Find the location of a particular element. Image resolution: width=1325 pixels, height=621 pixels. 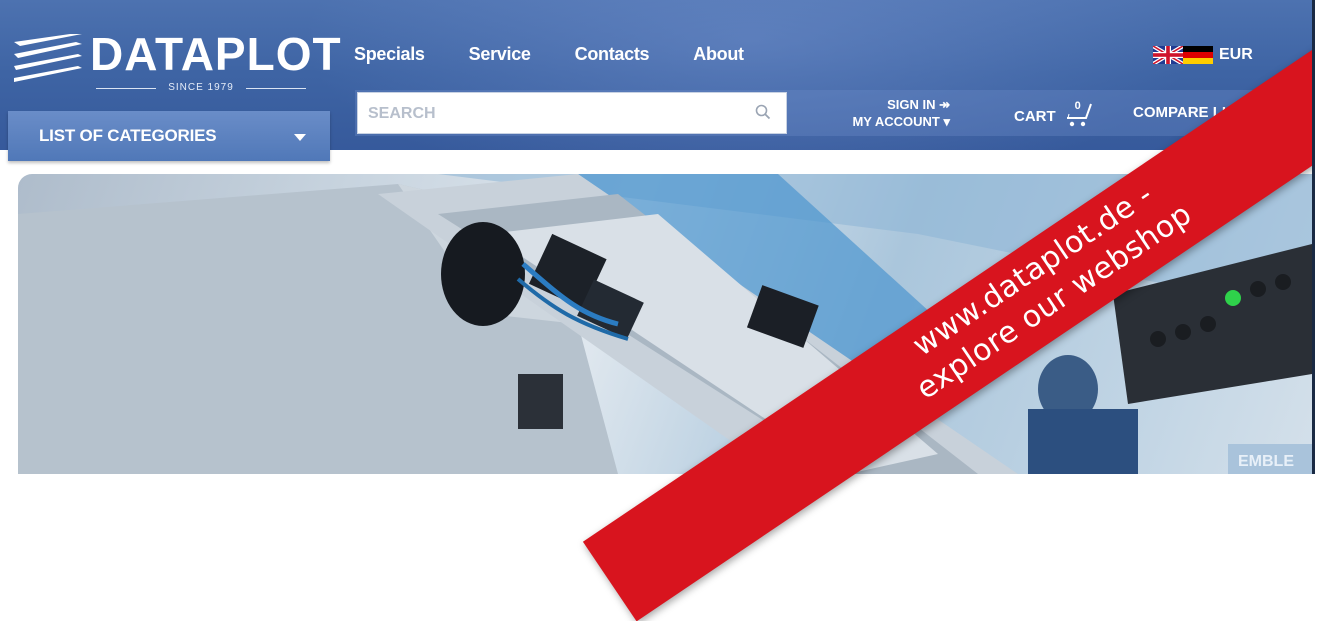

cart-button: CART 0 is located at coordinates (1054, 115).